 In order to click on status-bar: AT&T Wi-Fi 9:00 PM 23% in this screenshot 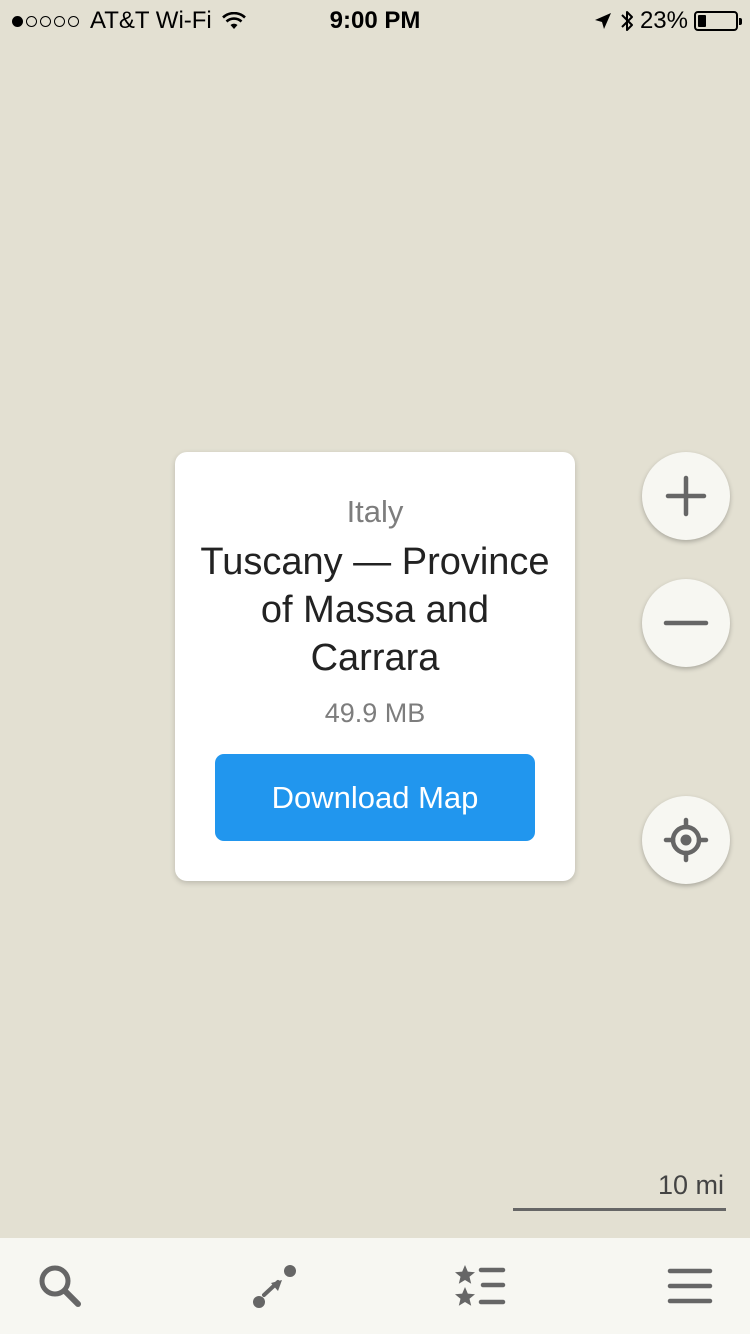, I will do `click(375, 20)`.